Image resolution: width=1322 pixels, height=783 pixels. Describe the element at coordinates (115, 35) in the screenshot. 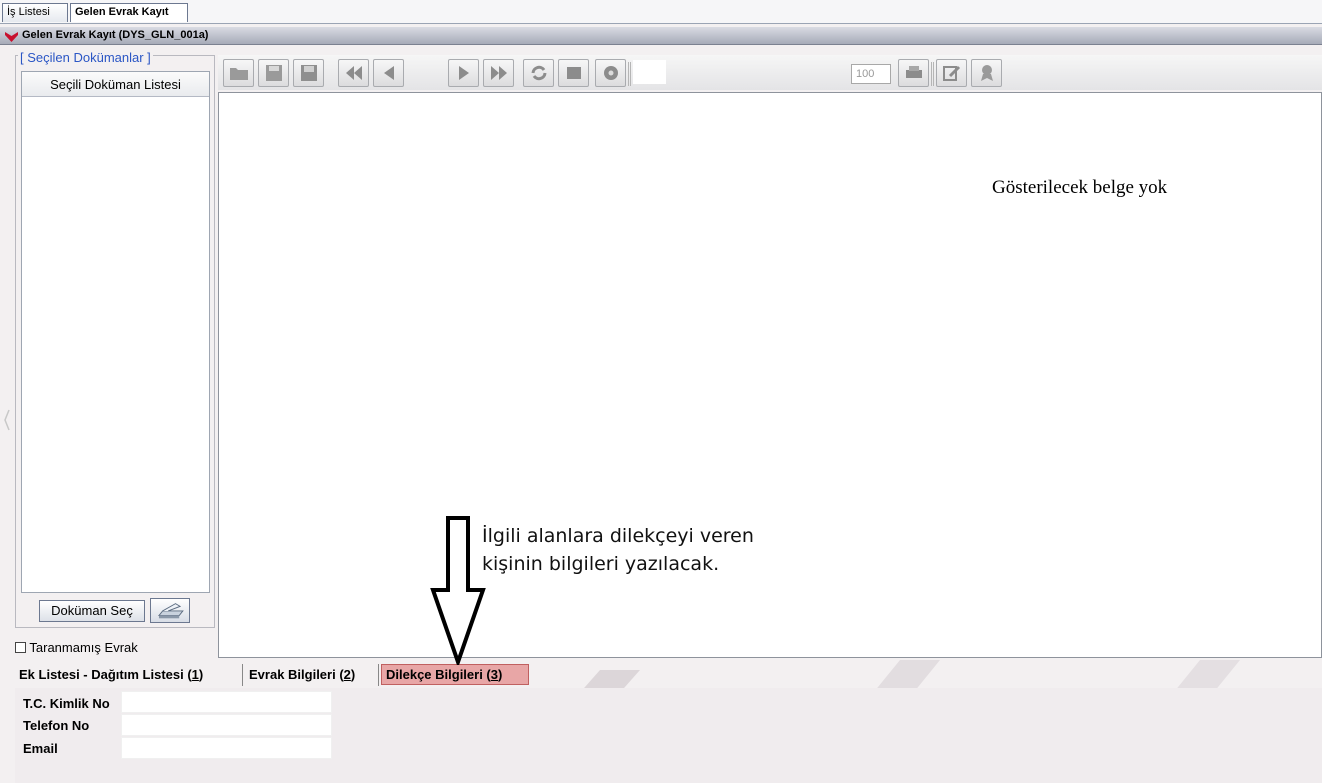

I see `window-title: Gelen Evrak Kayıt (DYS_GLN_001a)` at that location.